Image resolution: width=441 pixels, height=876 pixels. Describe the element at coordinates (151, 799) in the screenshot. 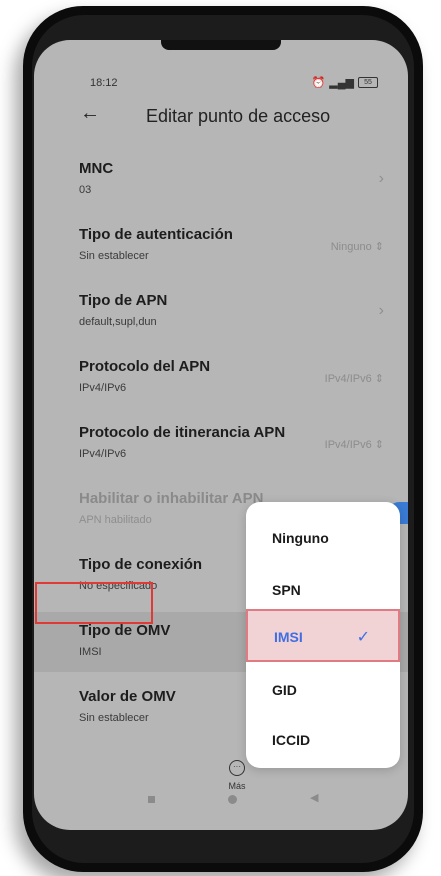

I see `recents-icon` at that location.